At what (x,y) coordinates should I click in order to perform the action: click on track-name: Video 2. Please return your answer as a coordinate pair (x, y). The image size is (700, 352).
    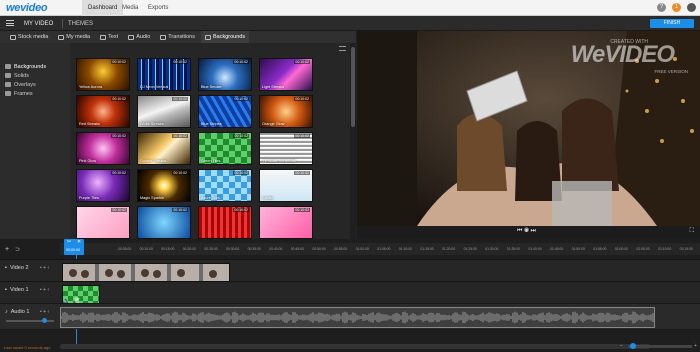
    Looking at the image, I should click on (19, 268).